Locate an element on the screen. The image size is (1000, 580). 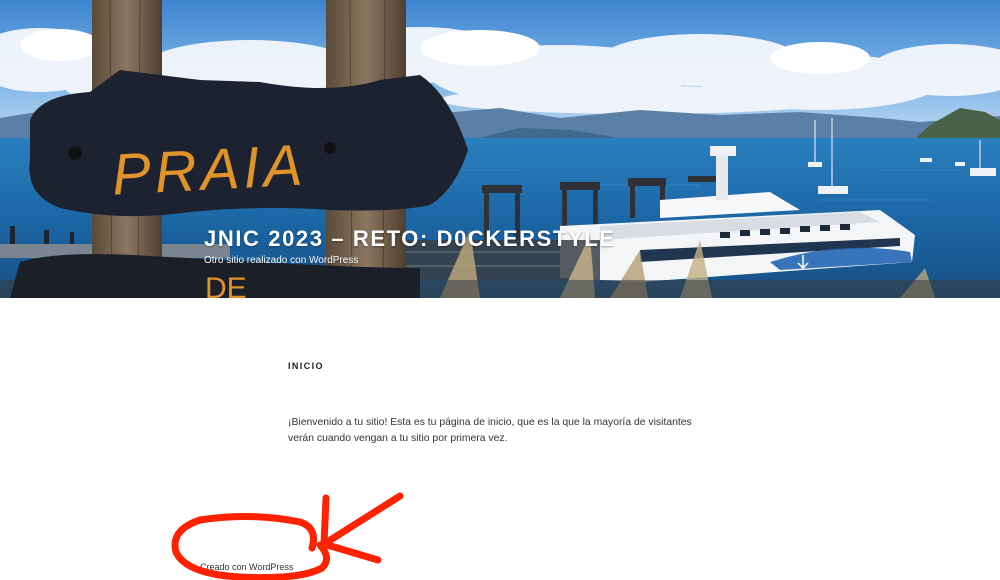
site-description: Otro sitio realizado con WordPress is located at coordinates (281, 260).